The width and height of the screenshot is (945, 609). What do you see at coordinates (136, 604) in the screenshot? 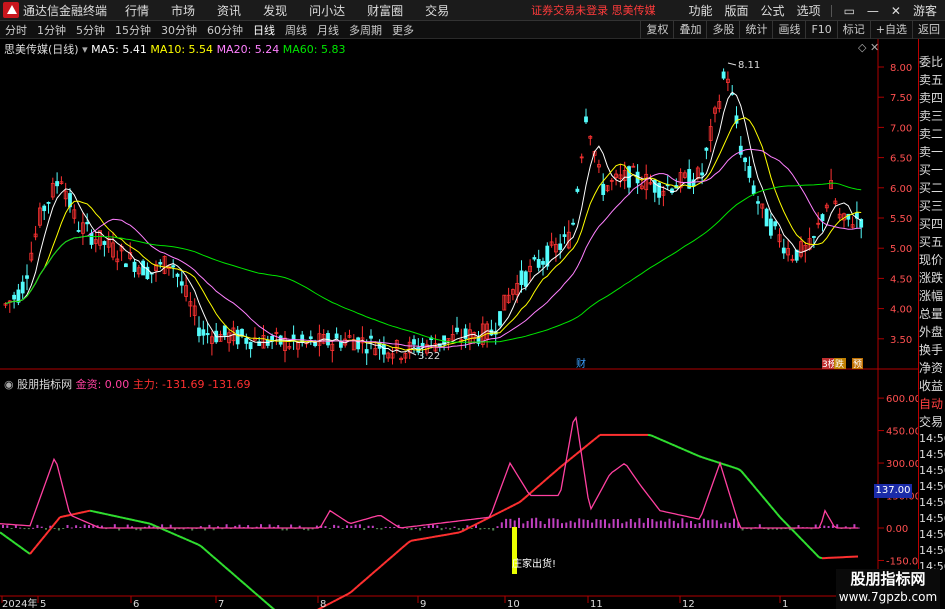
I see `date-tick-label: 6` at bounding box center [136, 604].